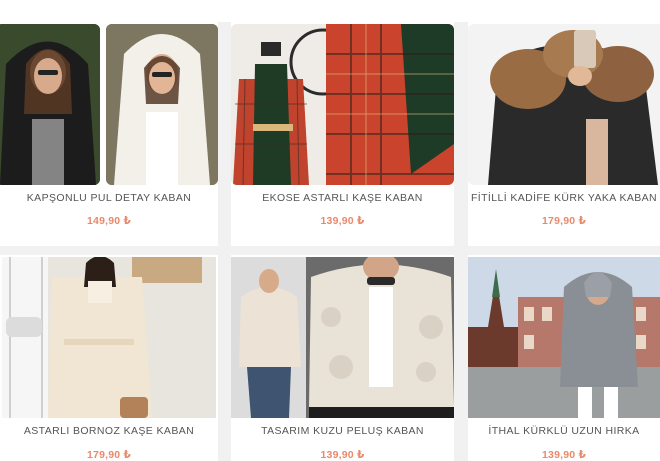 The height and width of the screenshot is (461, 660). I want to click on product-name: ASTARLI BORNOZ KAŞE KABAN, so click(109, 431).